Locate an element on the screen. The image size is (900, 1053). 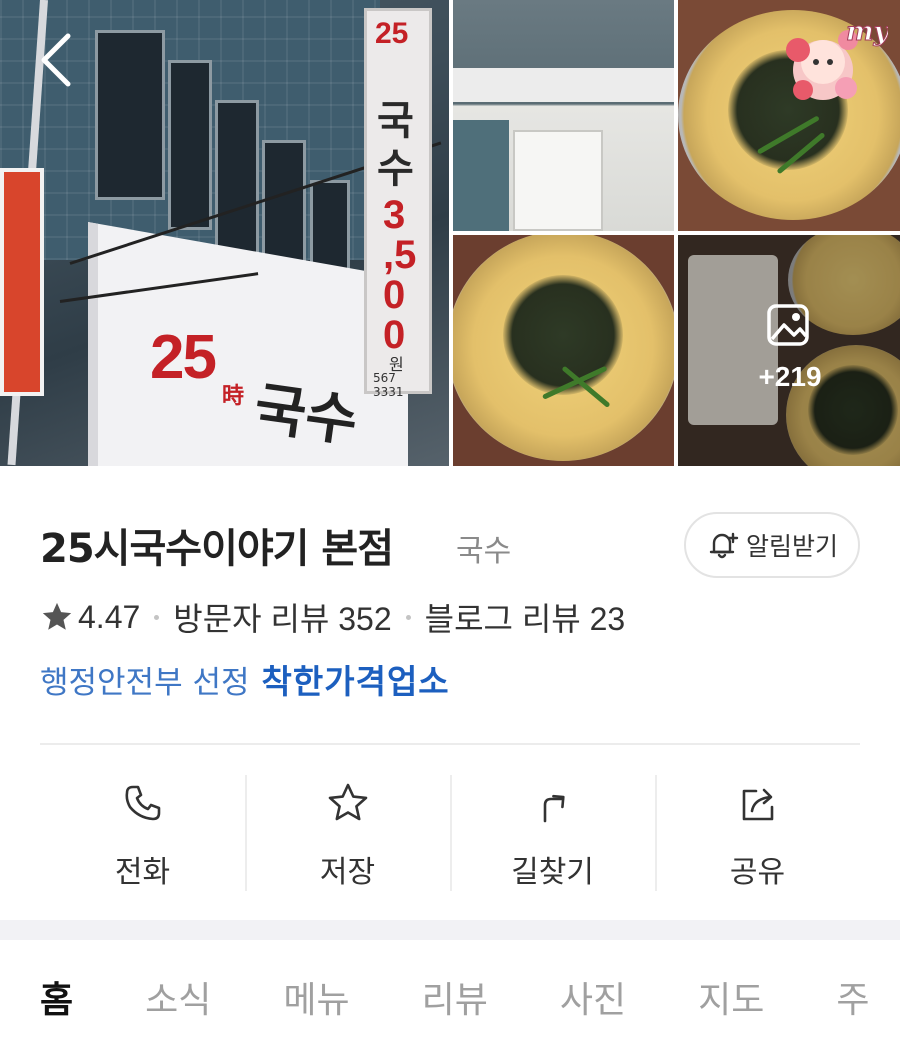
noodle-photo: my is located at coordinates (789, 115).